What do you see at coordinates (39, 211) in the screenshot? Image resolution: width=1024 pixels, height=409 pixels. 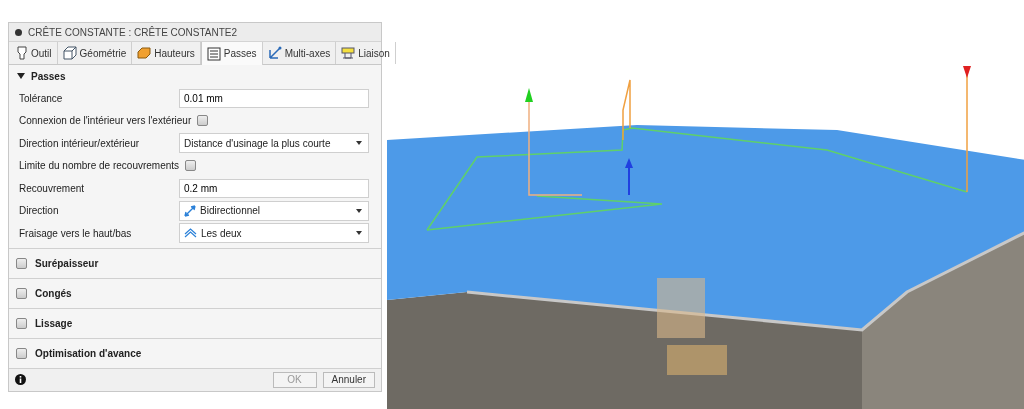 I see `field-label: Direction` at bounding box center [39, 211].